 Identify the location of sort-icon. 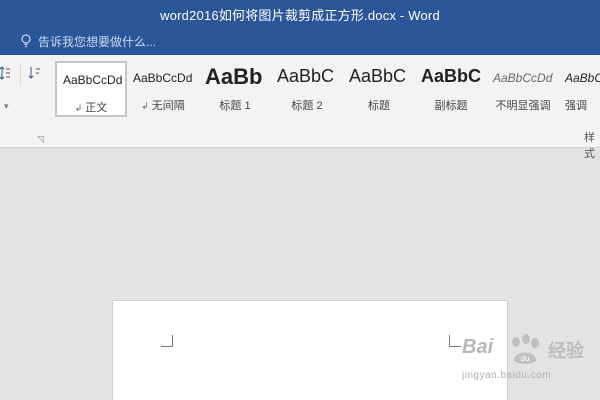
(35, 74).